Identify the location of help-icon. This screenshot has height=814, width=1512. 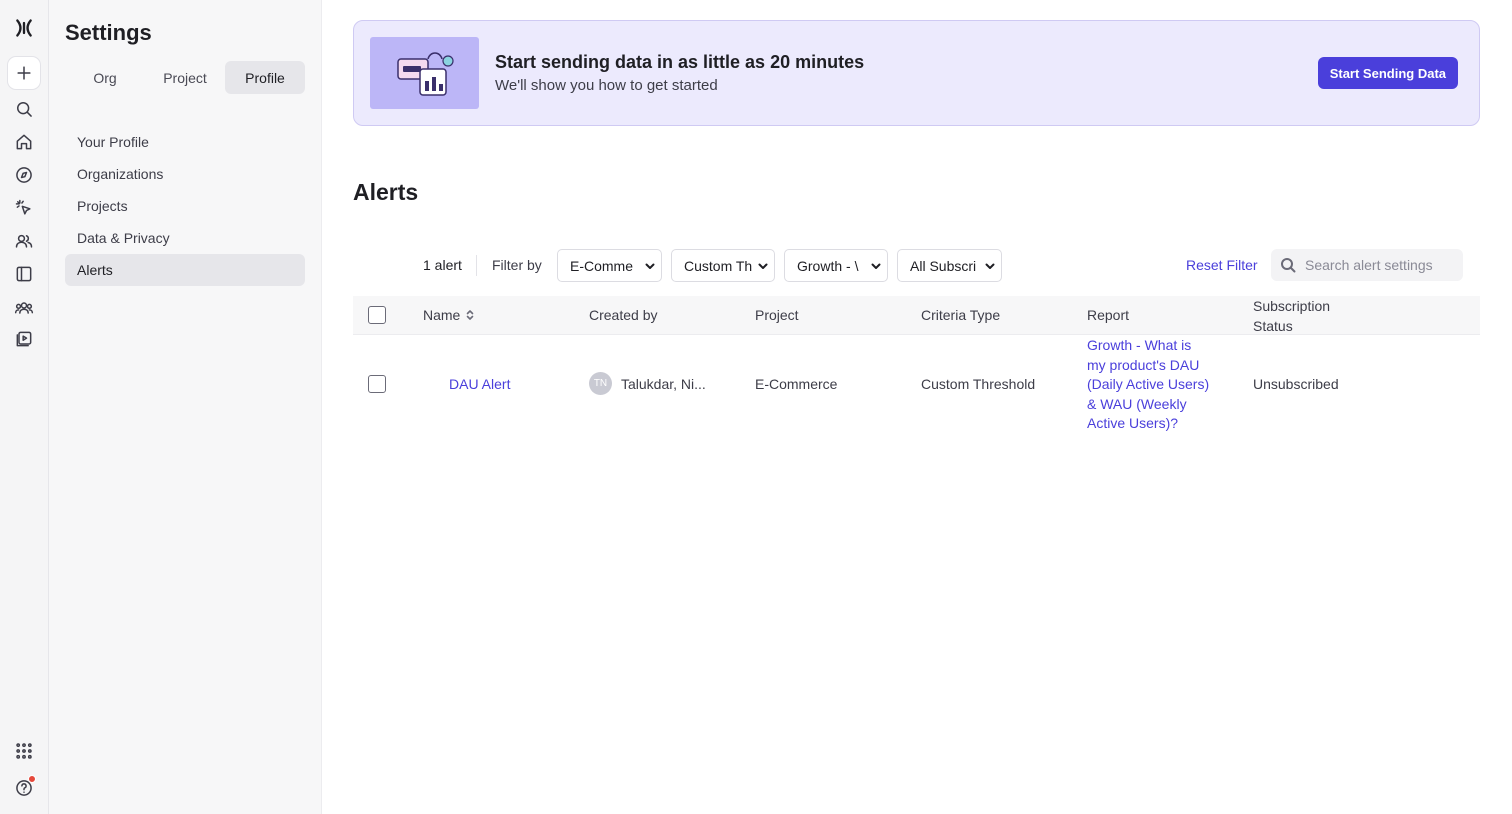
(24, 788).